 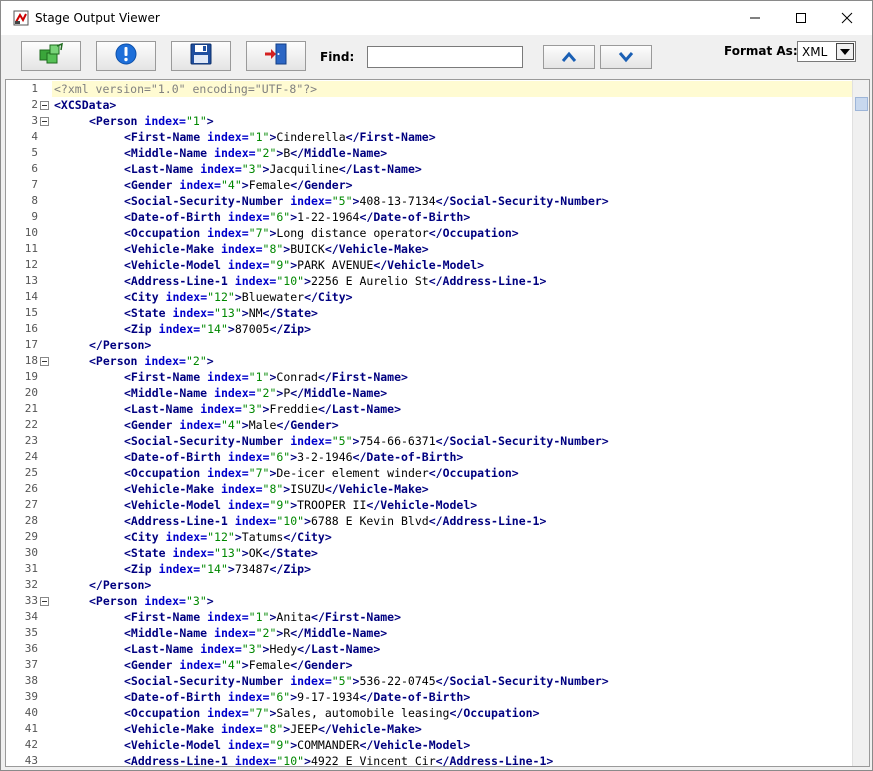 I want to click on refresh-button, so click(x=51, y=56).